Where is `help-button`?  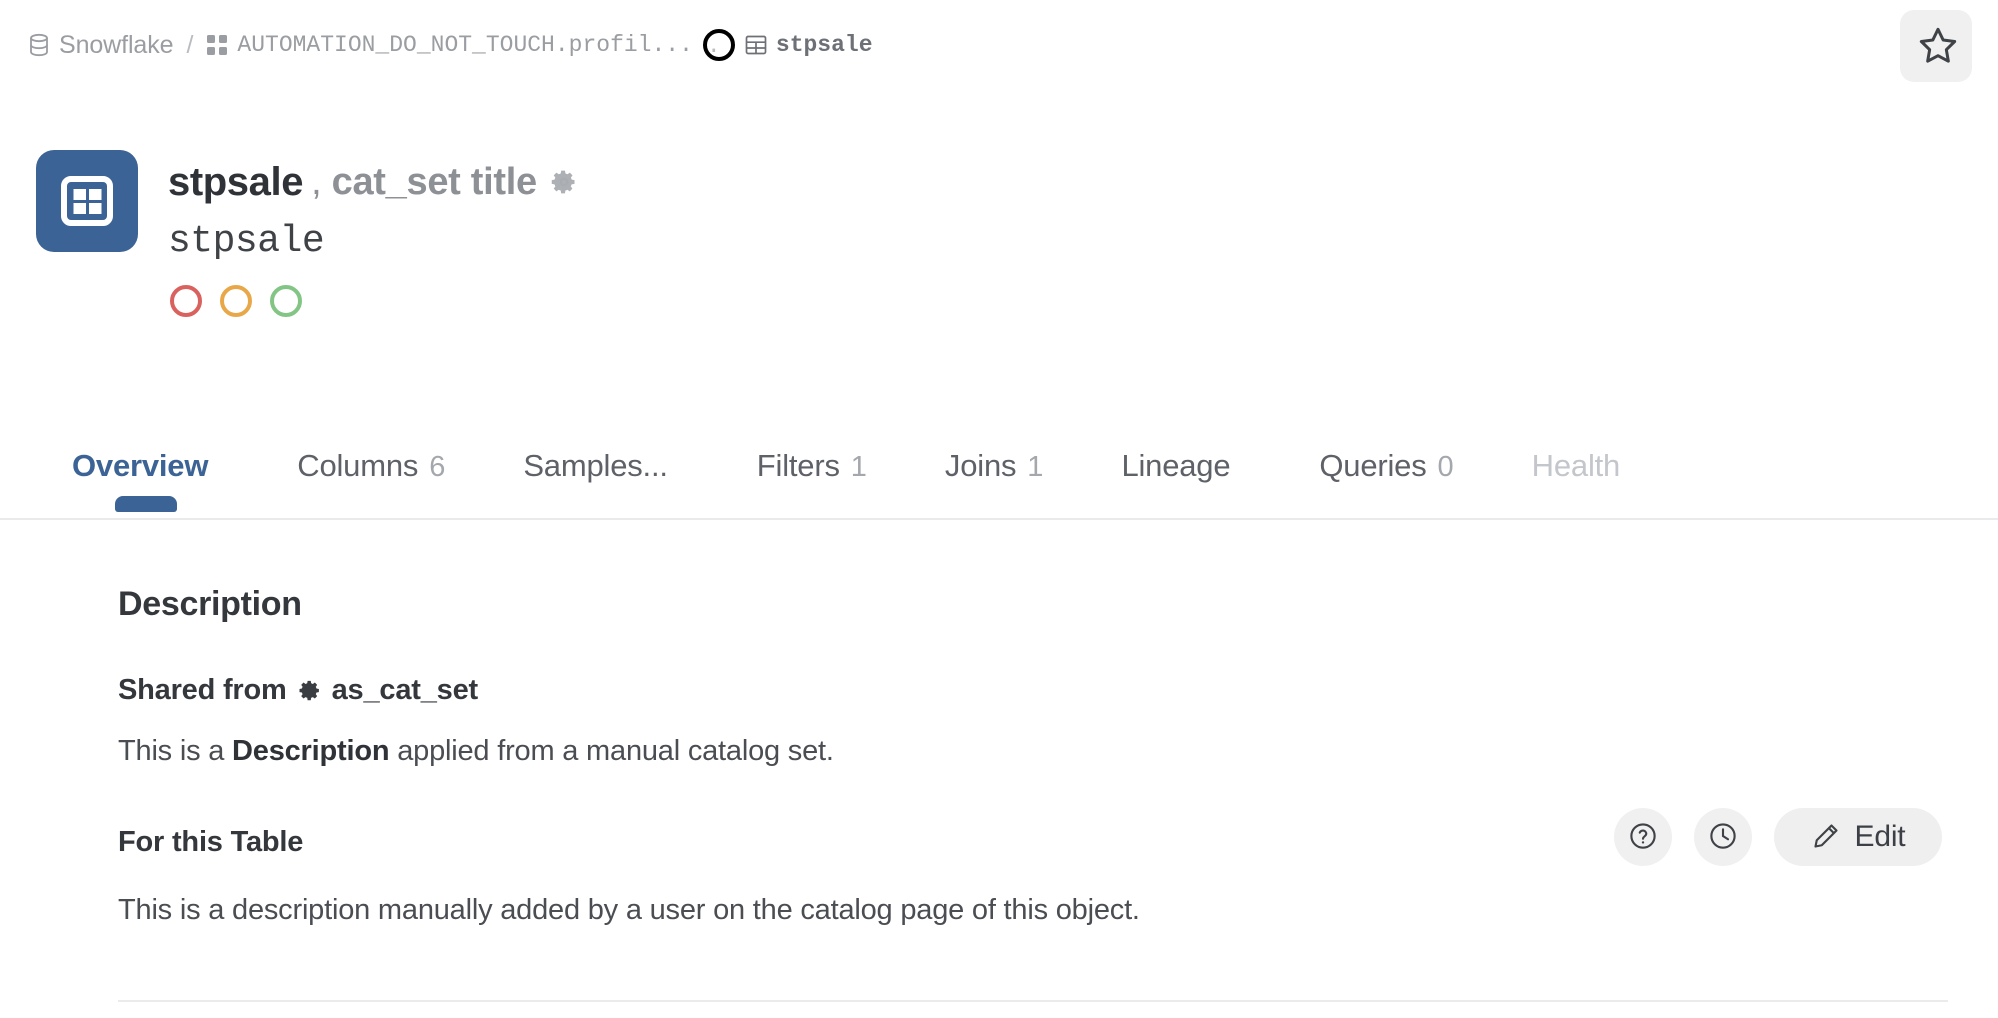 help-button is located at coordinates (1643, 837).